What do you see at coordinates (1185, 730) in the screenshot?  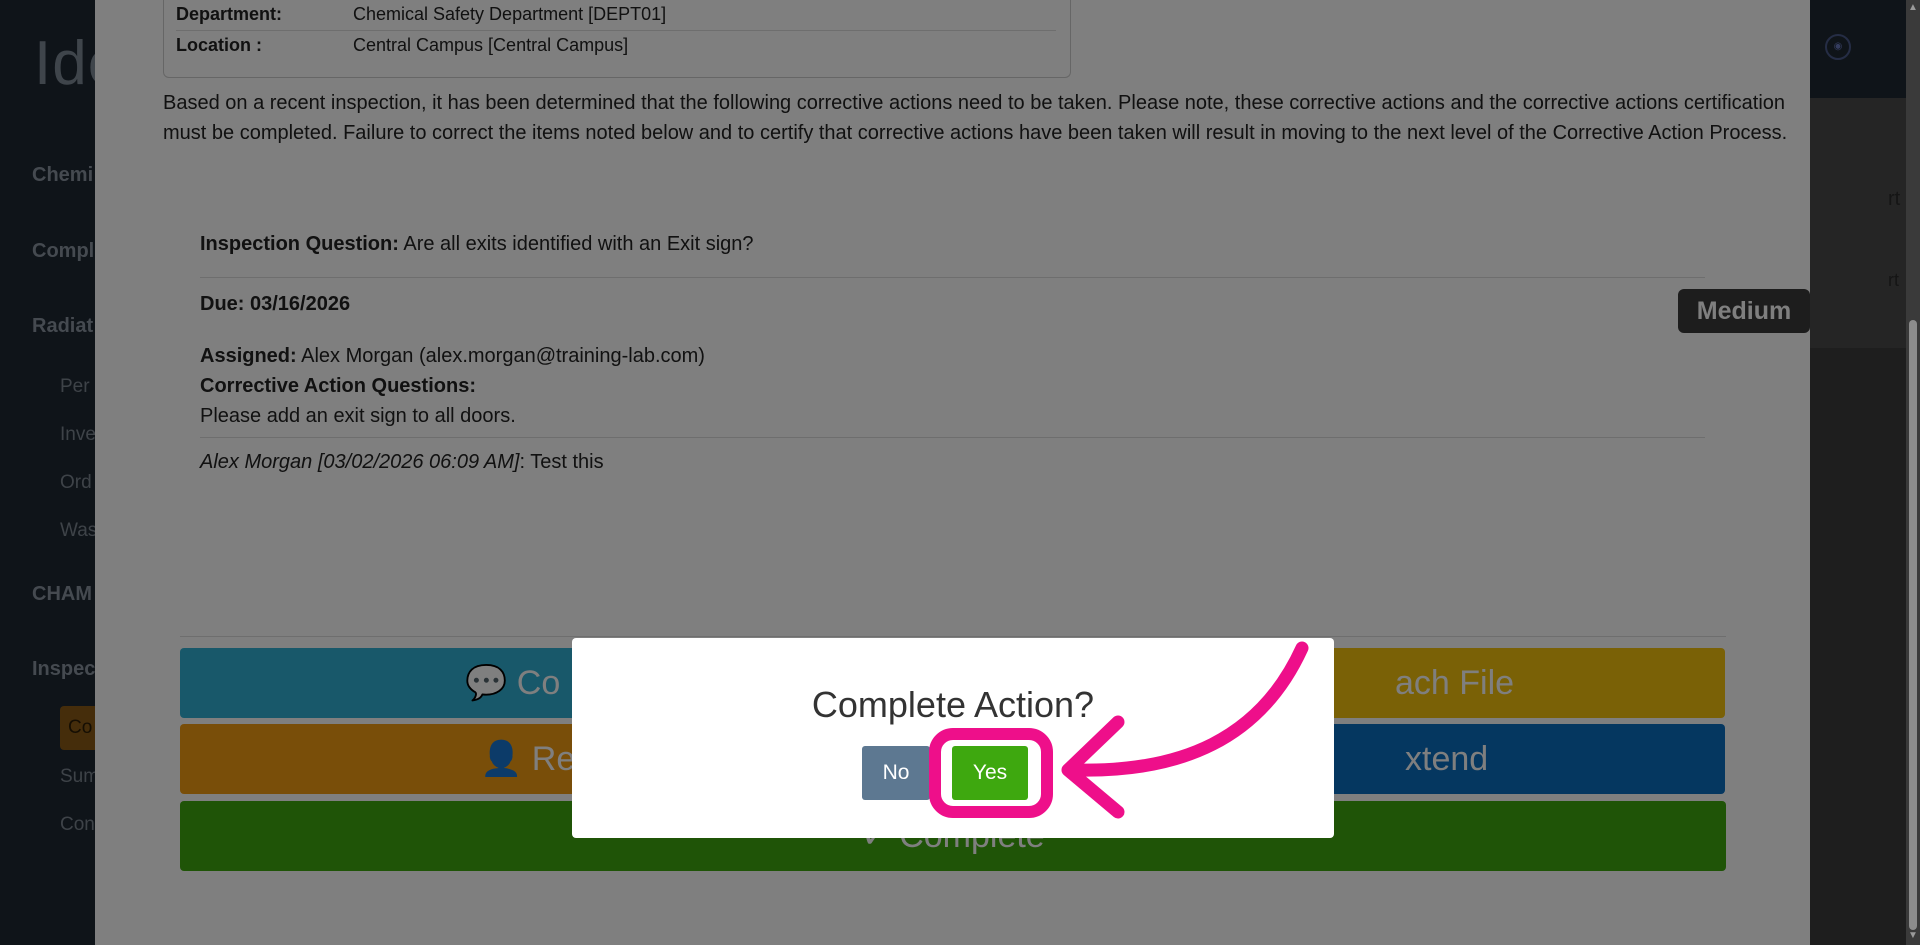 I see `pointer-arrow-icon` at bounding box center [1185, 730].